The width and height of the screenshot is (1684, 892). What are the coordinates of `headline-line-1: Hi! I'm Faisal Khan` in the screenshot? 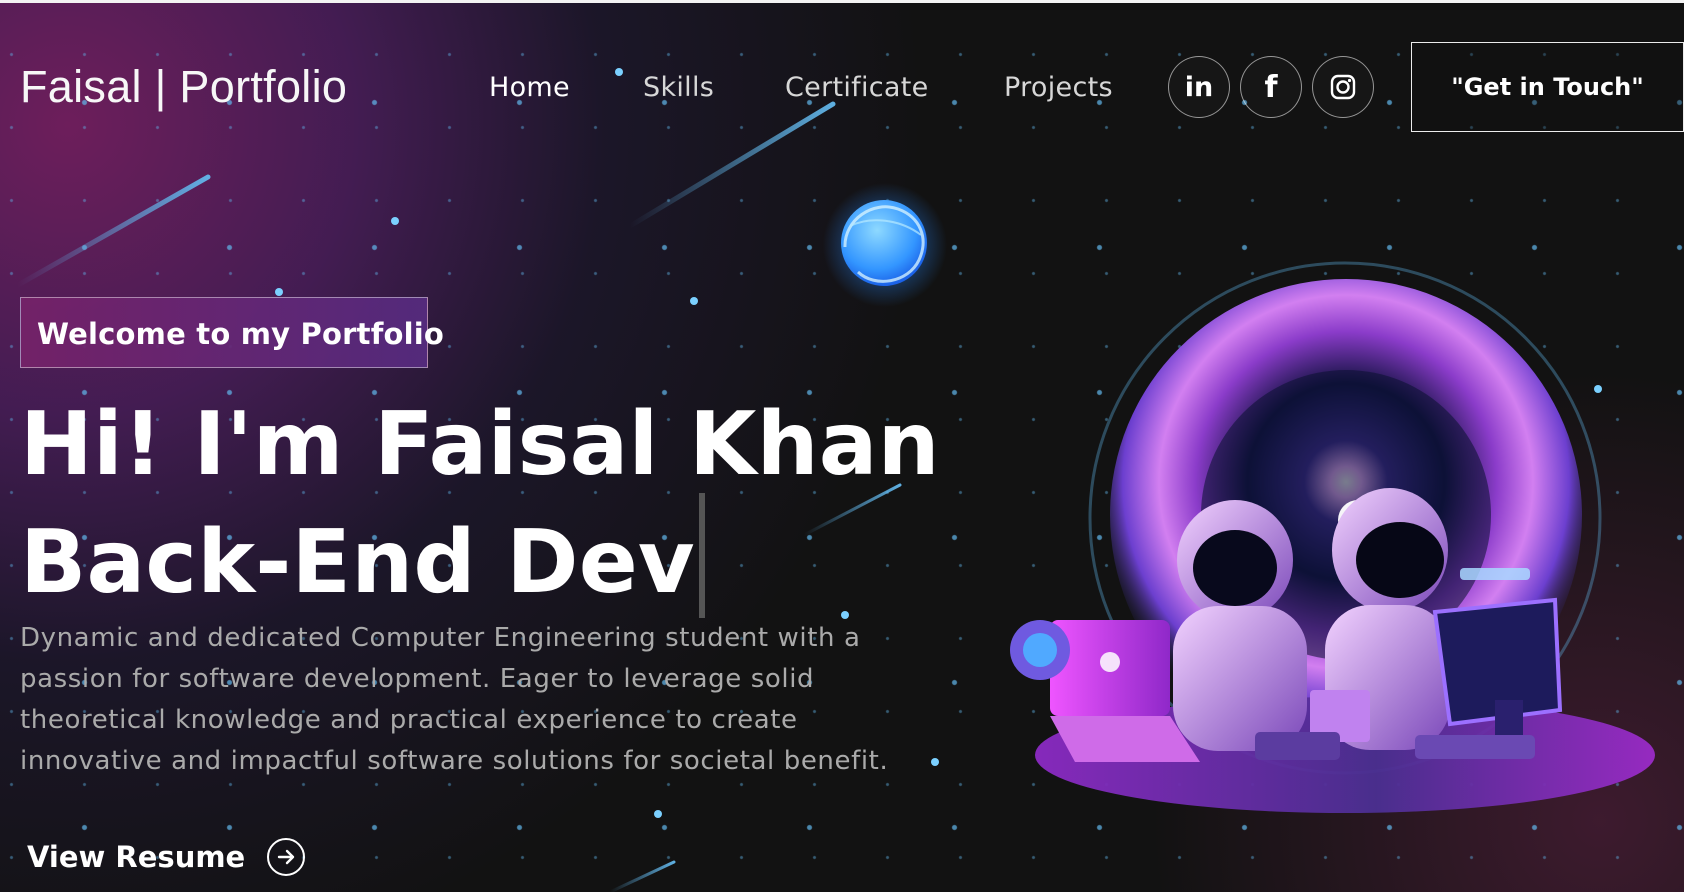 It's located at (480, 444).